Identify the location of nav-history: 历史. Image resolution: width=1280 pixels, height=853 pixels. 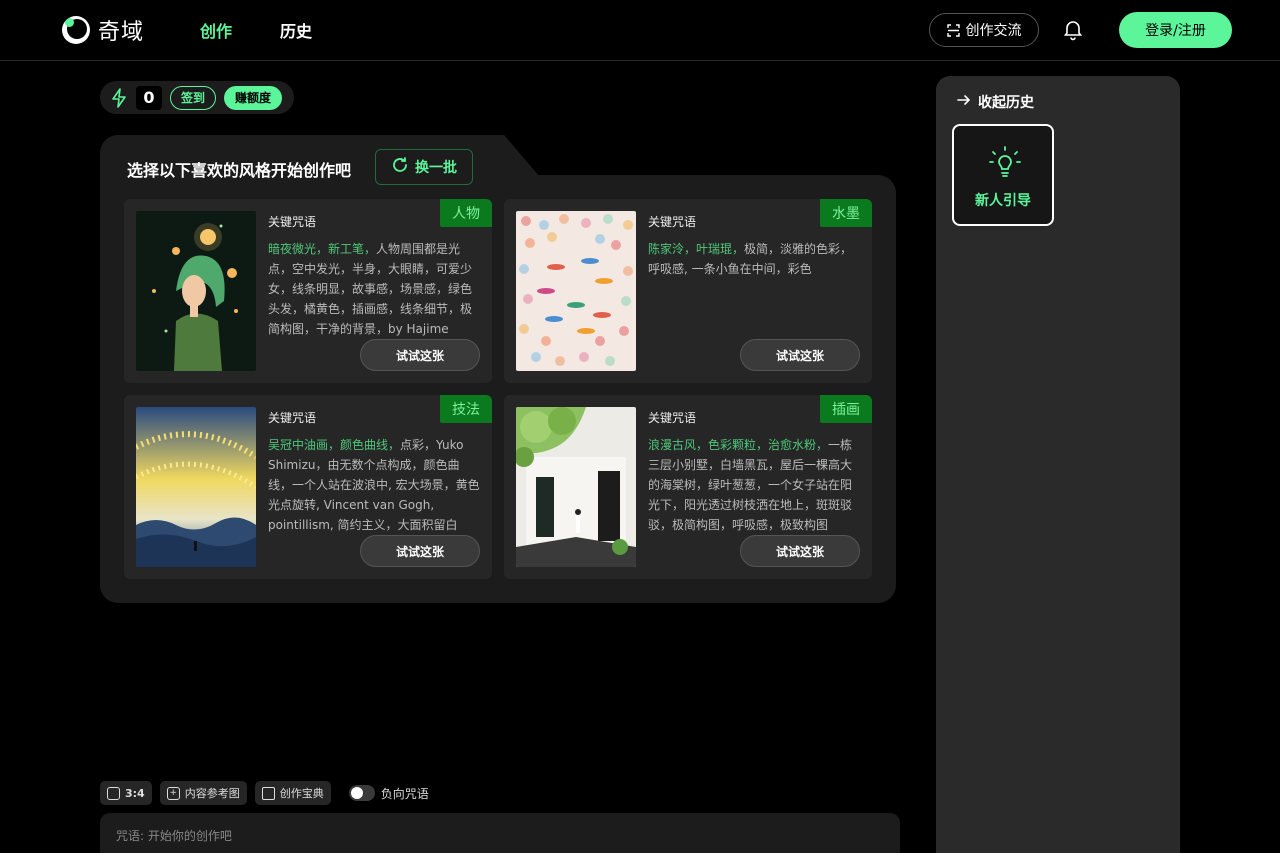
(296, 30).